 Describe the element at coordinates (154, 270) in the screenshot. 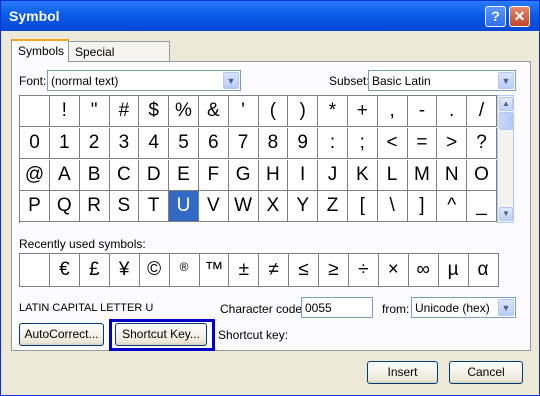

I see `recent-symbol-cell: ©` at that location.